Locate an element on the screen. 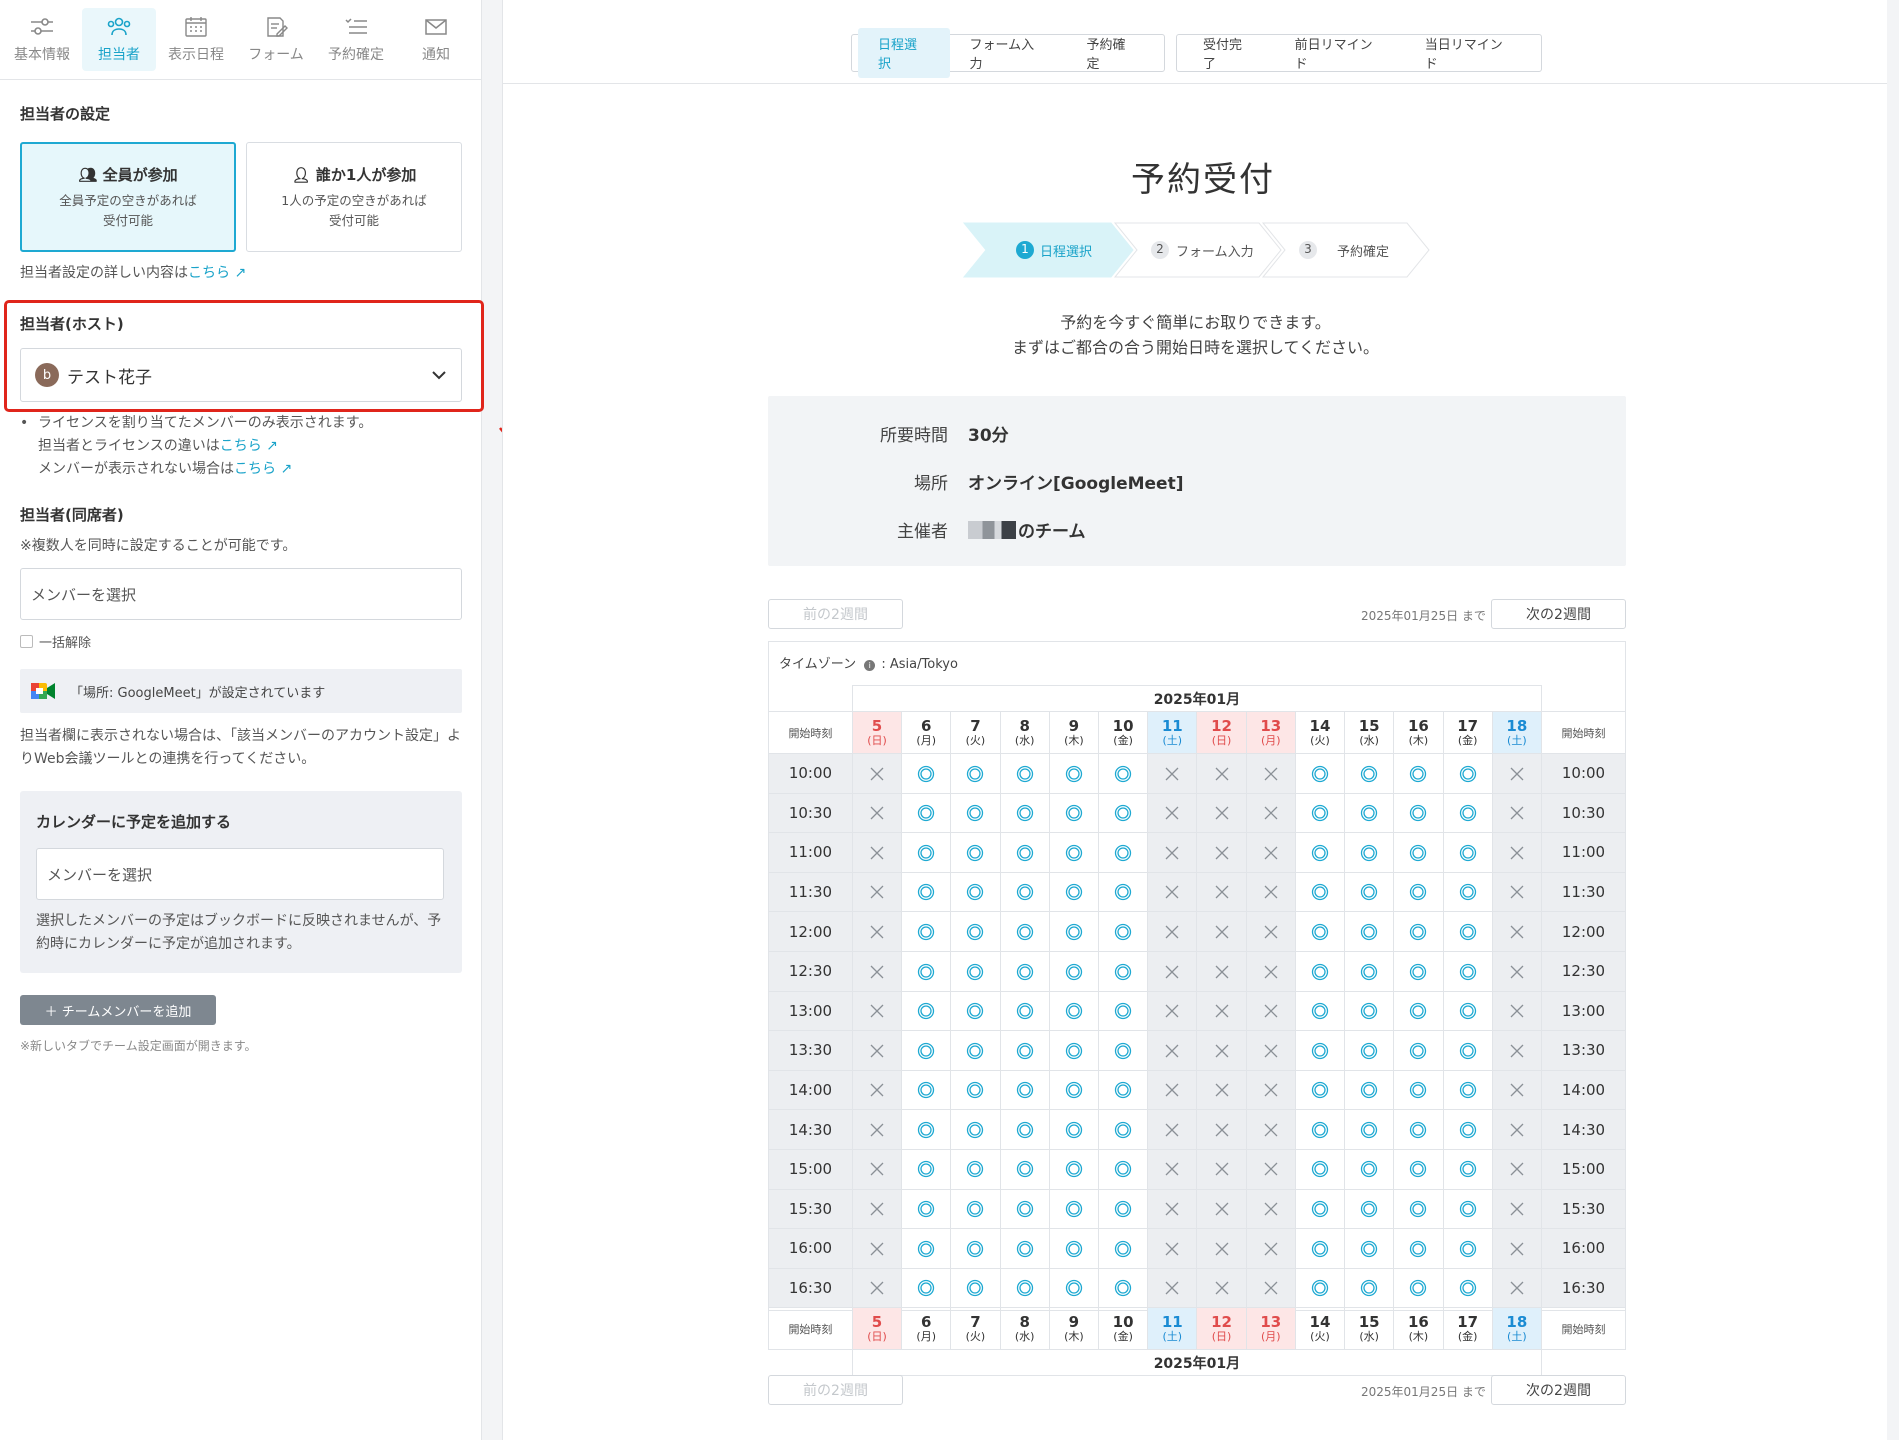  tab-confirm: 予約確定 is located at coordinates (356, 39).